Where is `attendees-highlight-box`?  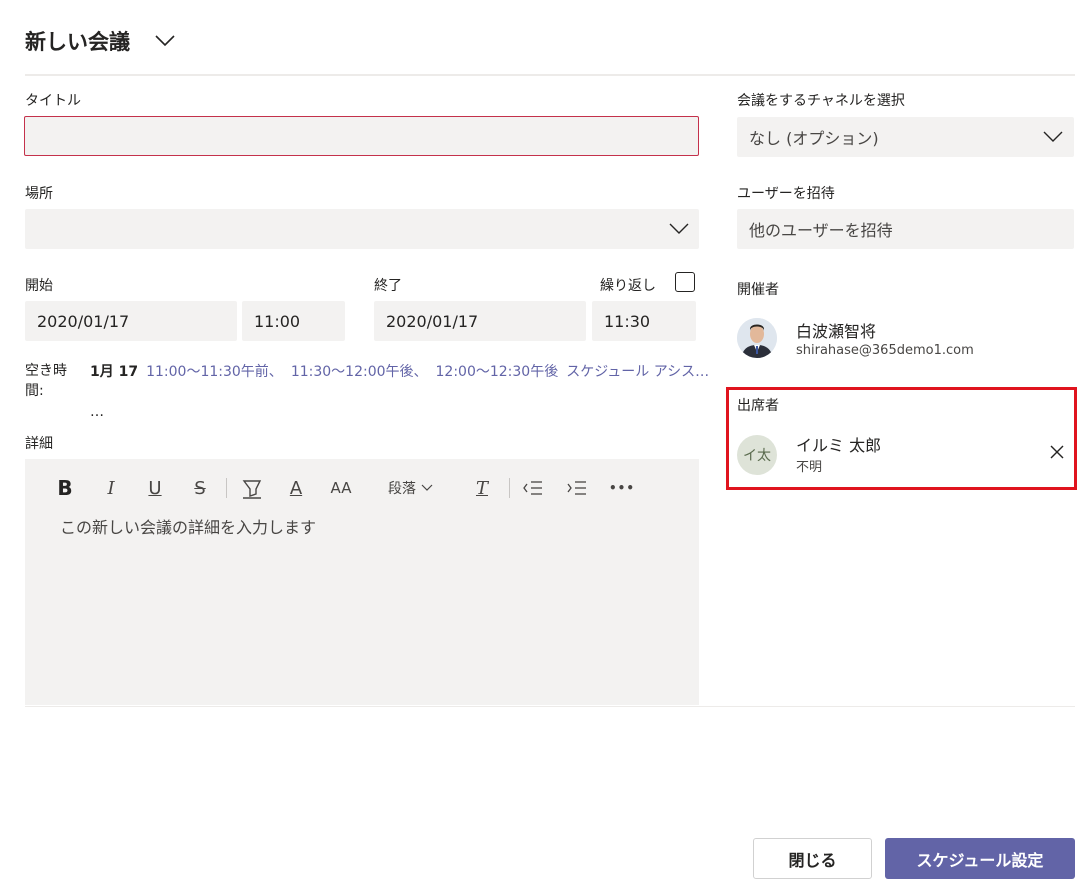
attendees-highlight-box is located at coordinates (901, 438).